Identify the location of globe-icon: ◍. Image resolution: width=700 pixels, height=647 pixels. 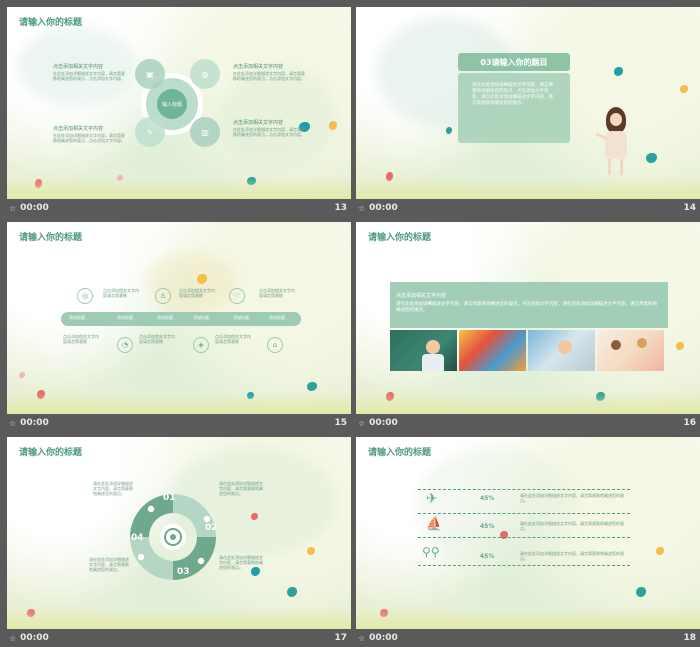
(205, 74).